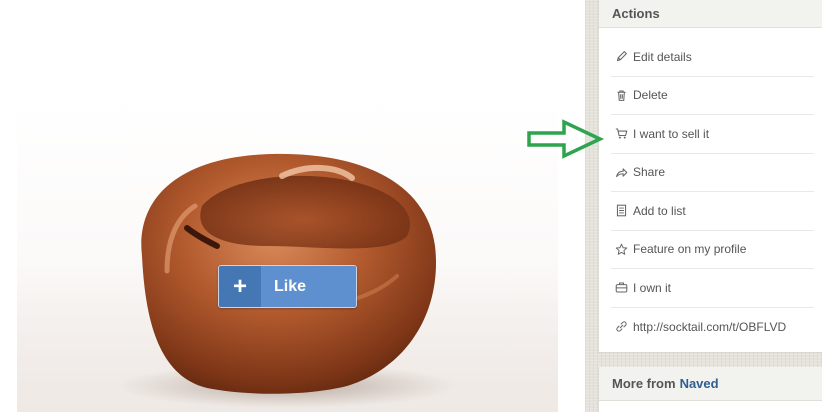  I want to click on action-sell: I want to sell it, so click(712, 134).